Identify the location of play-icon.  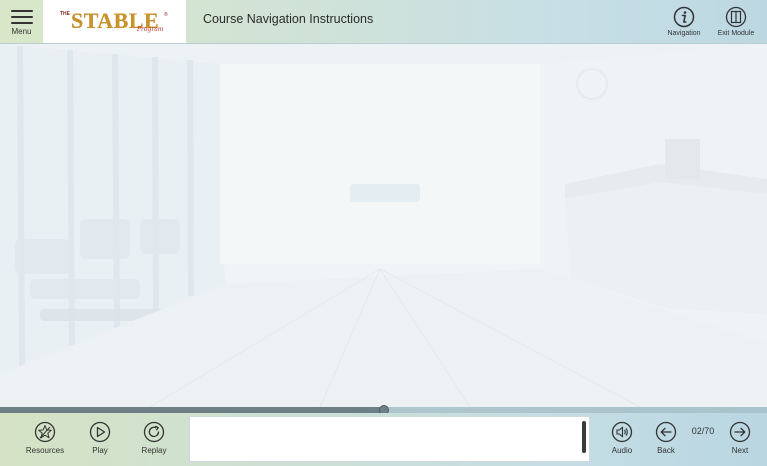
(100, 432).